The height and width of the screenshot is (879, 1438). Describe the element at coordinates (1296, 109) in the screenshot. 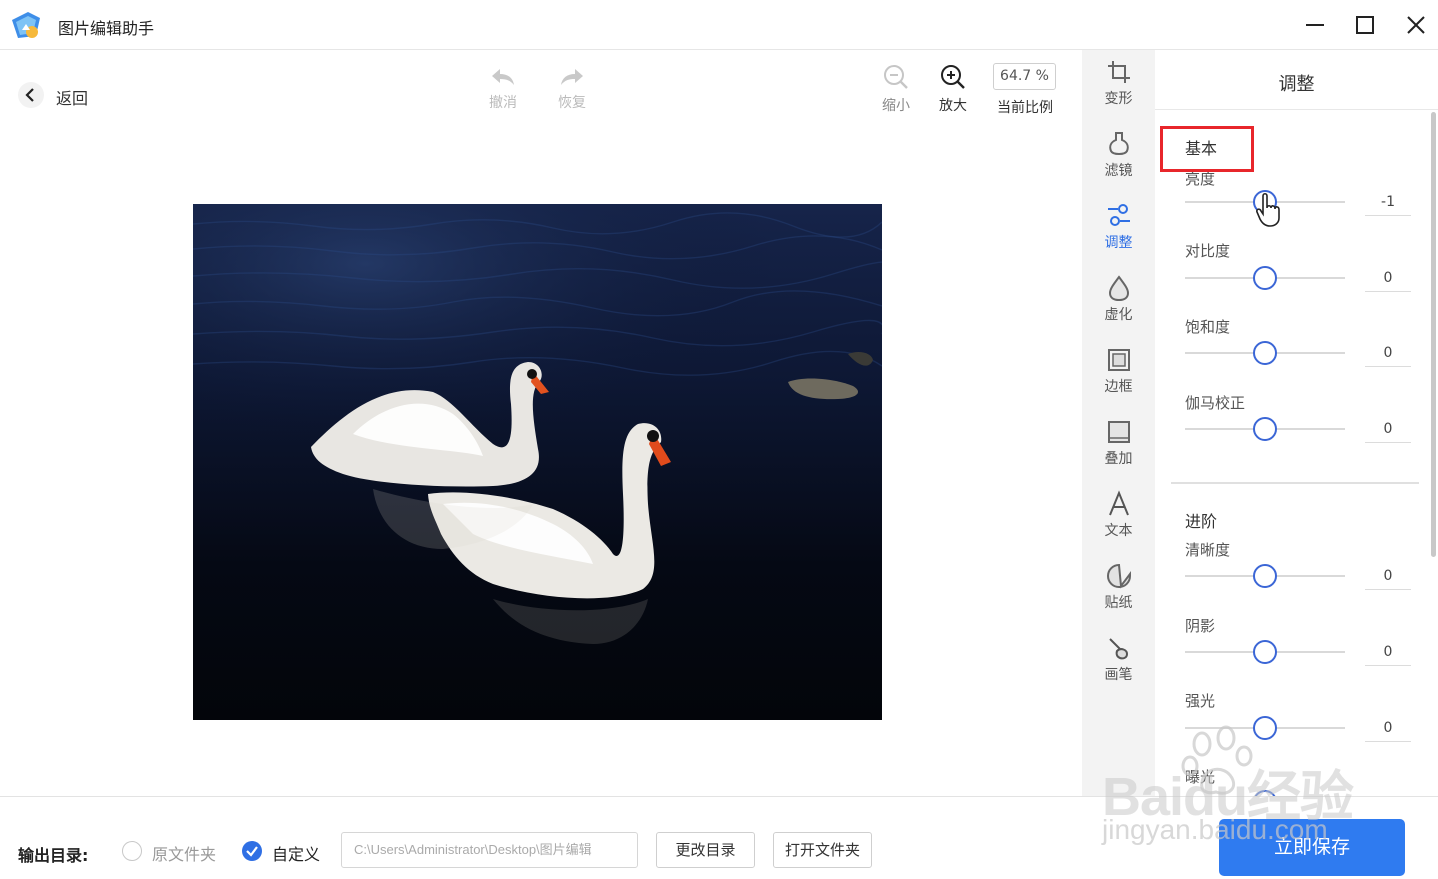

I see `panel-divider` at that location.